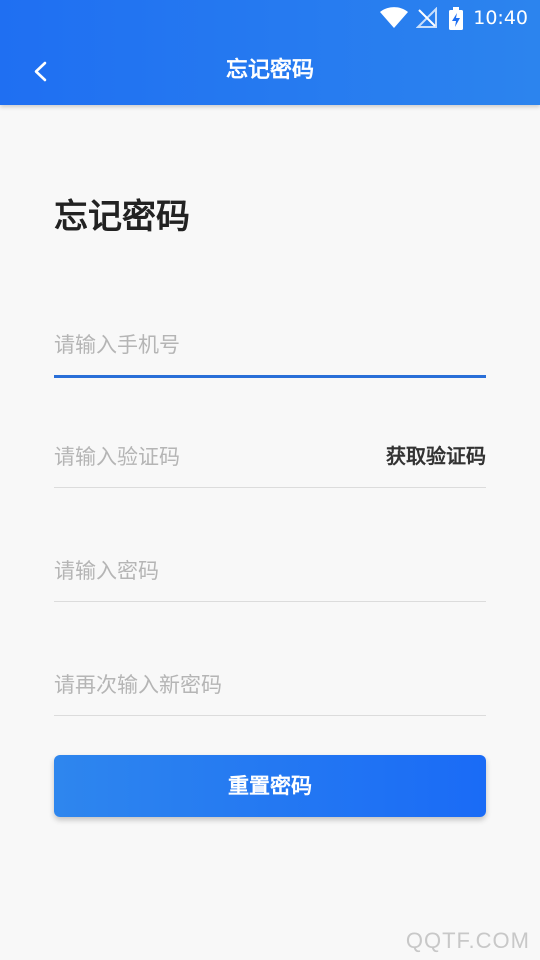 This screenshot has width=540, height=960. I want to click on status-bar: 10:40, so click(270, 18).